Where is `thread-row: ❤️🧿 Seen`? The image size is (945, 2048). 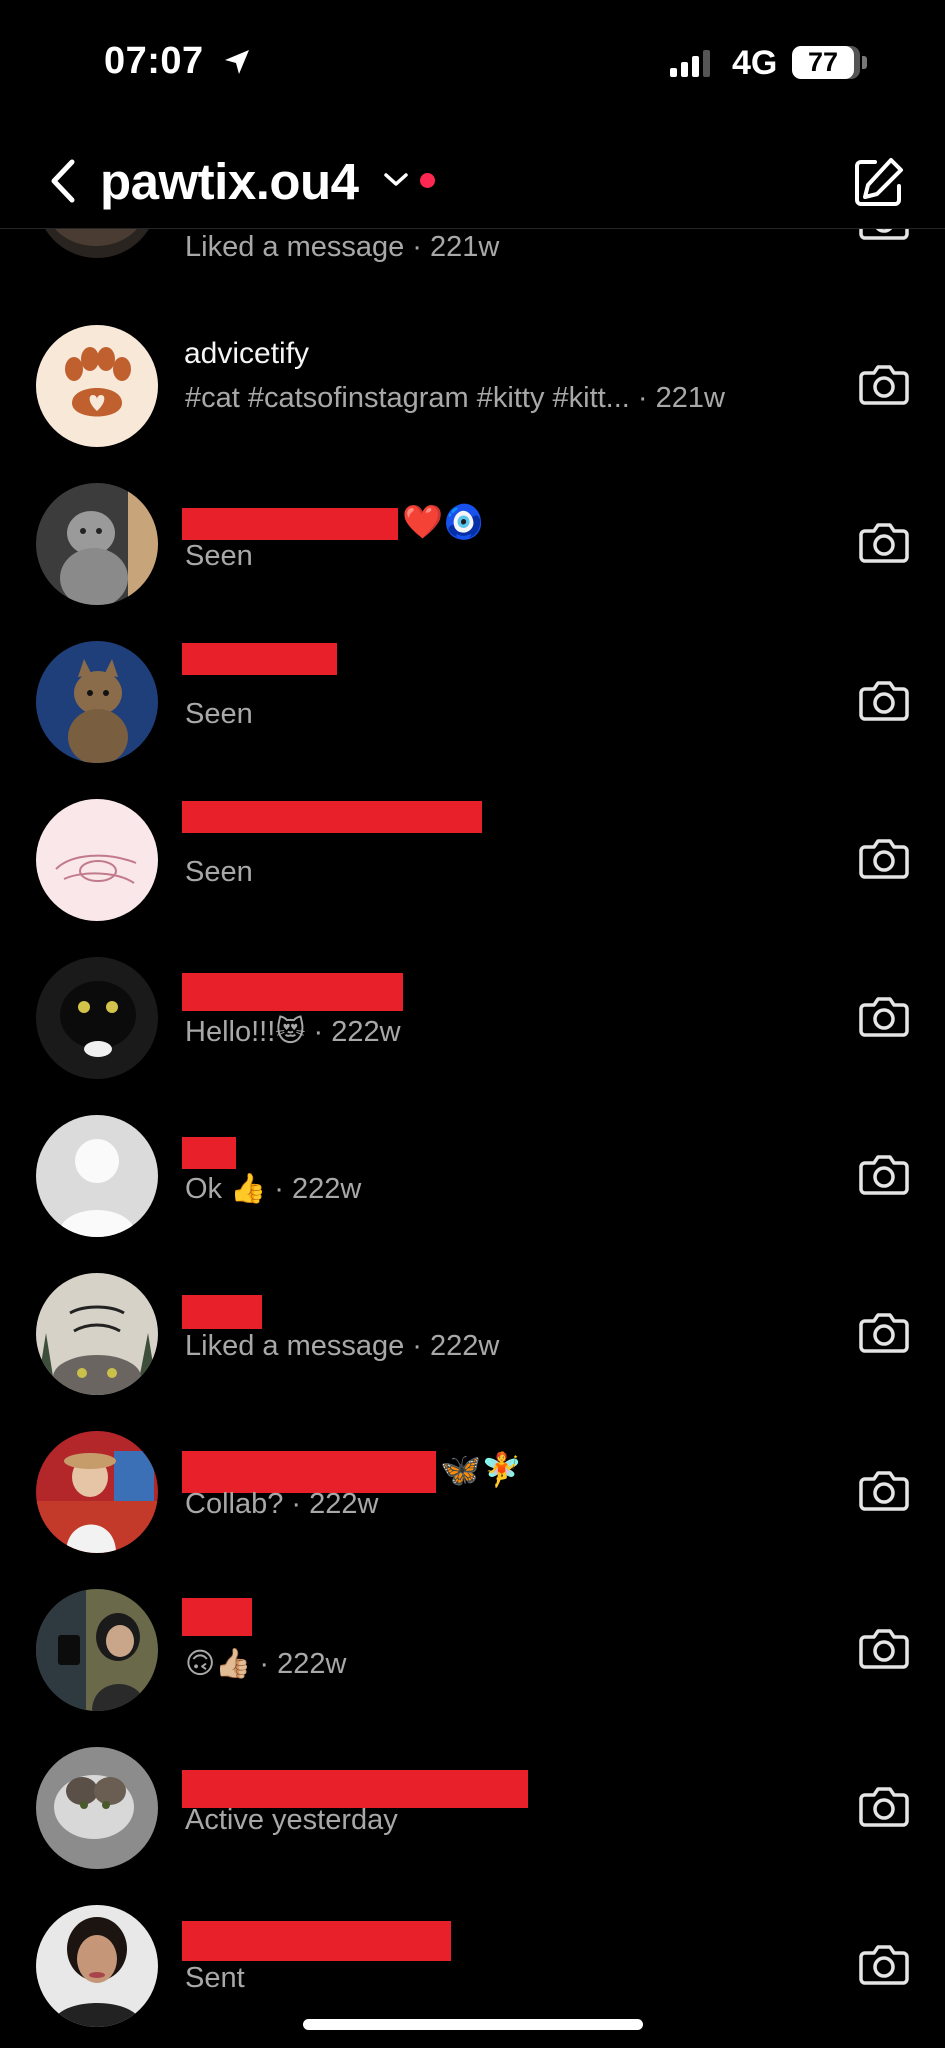 thread-row: ❤️🧿 Seen is located at coordinates (472, 544).